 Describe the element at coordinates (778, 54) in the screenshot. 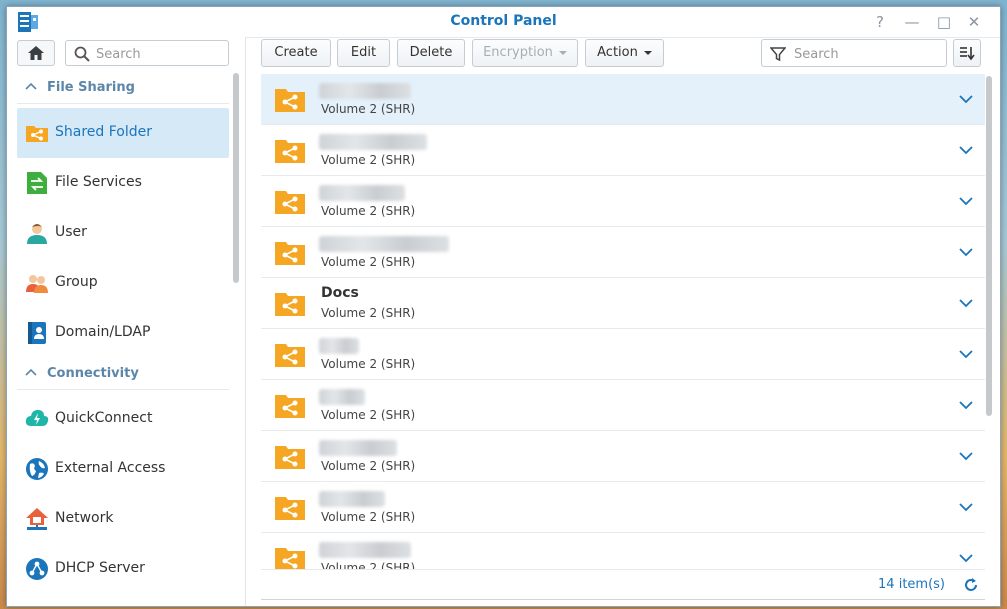

I see `filter-icon` at that location.